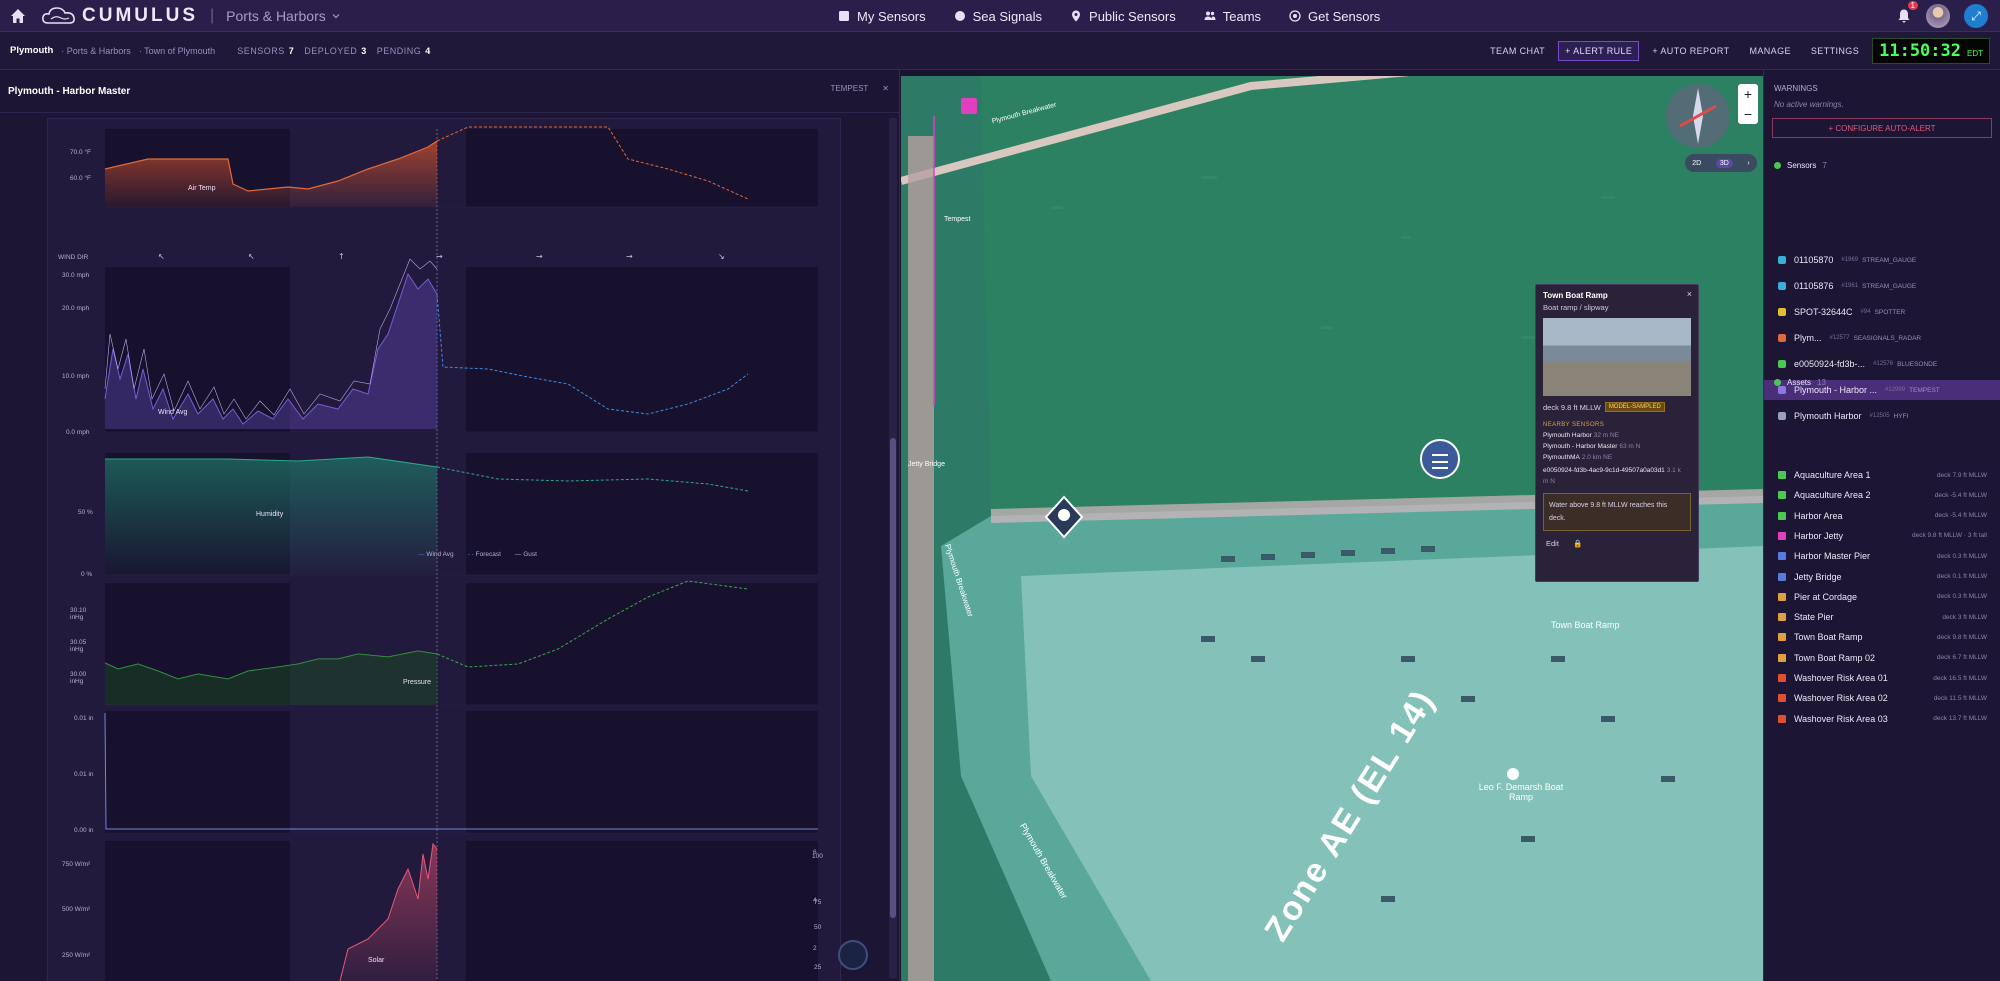 The image size is (2000, 981). What do you see at coordinates (1577, 543) in the screenshot?
I see `lock-icon: 🔒` at bounding box center [1577, 543].